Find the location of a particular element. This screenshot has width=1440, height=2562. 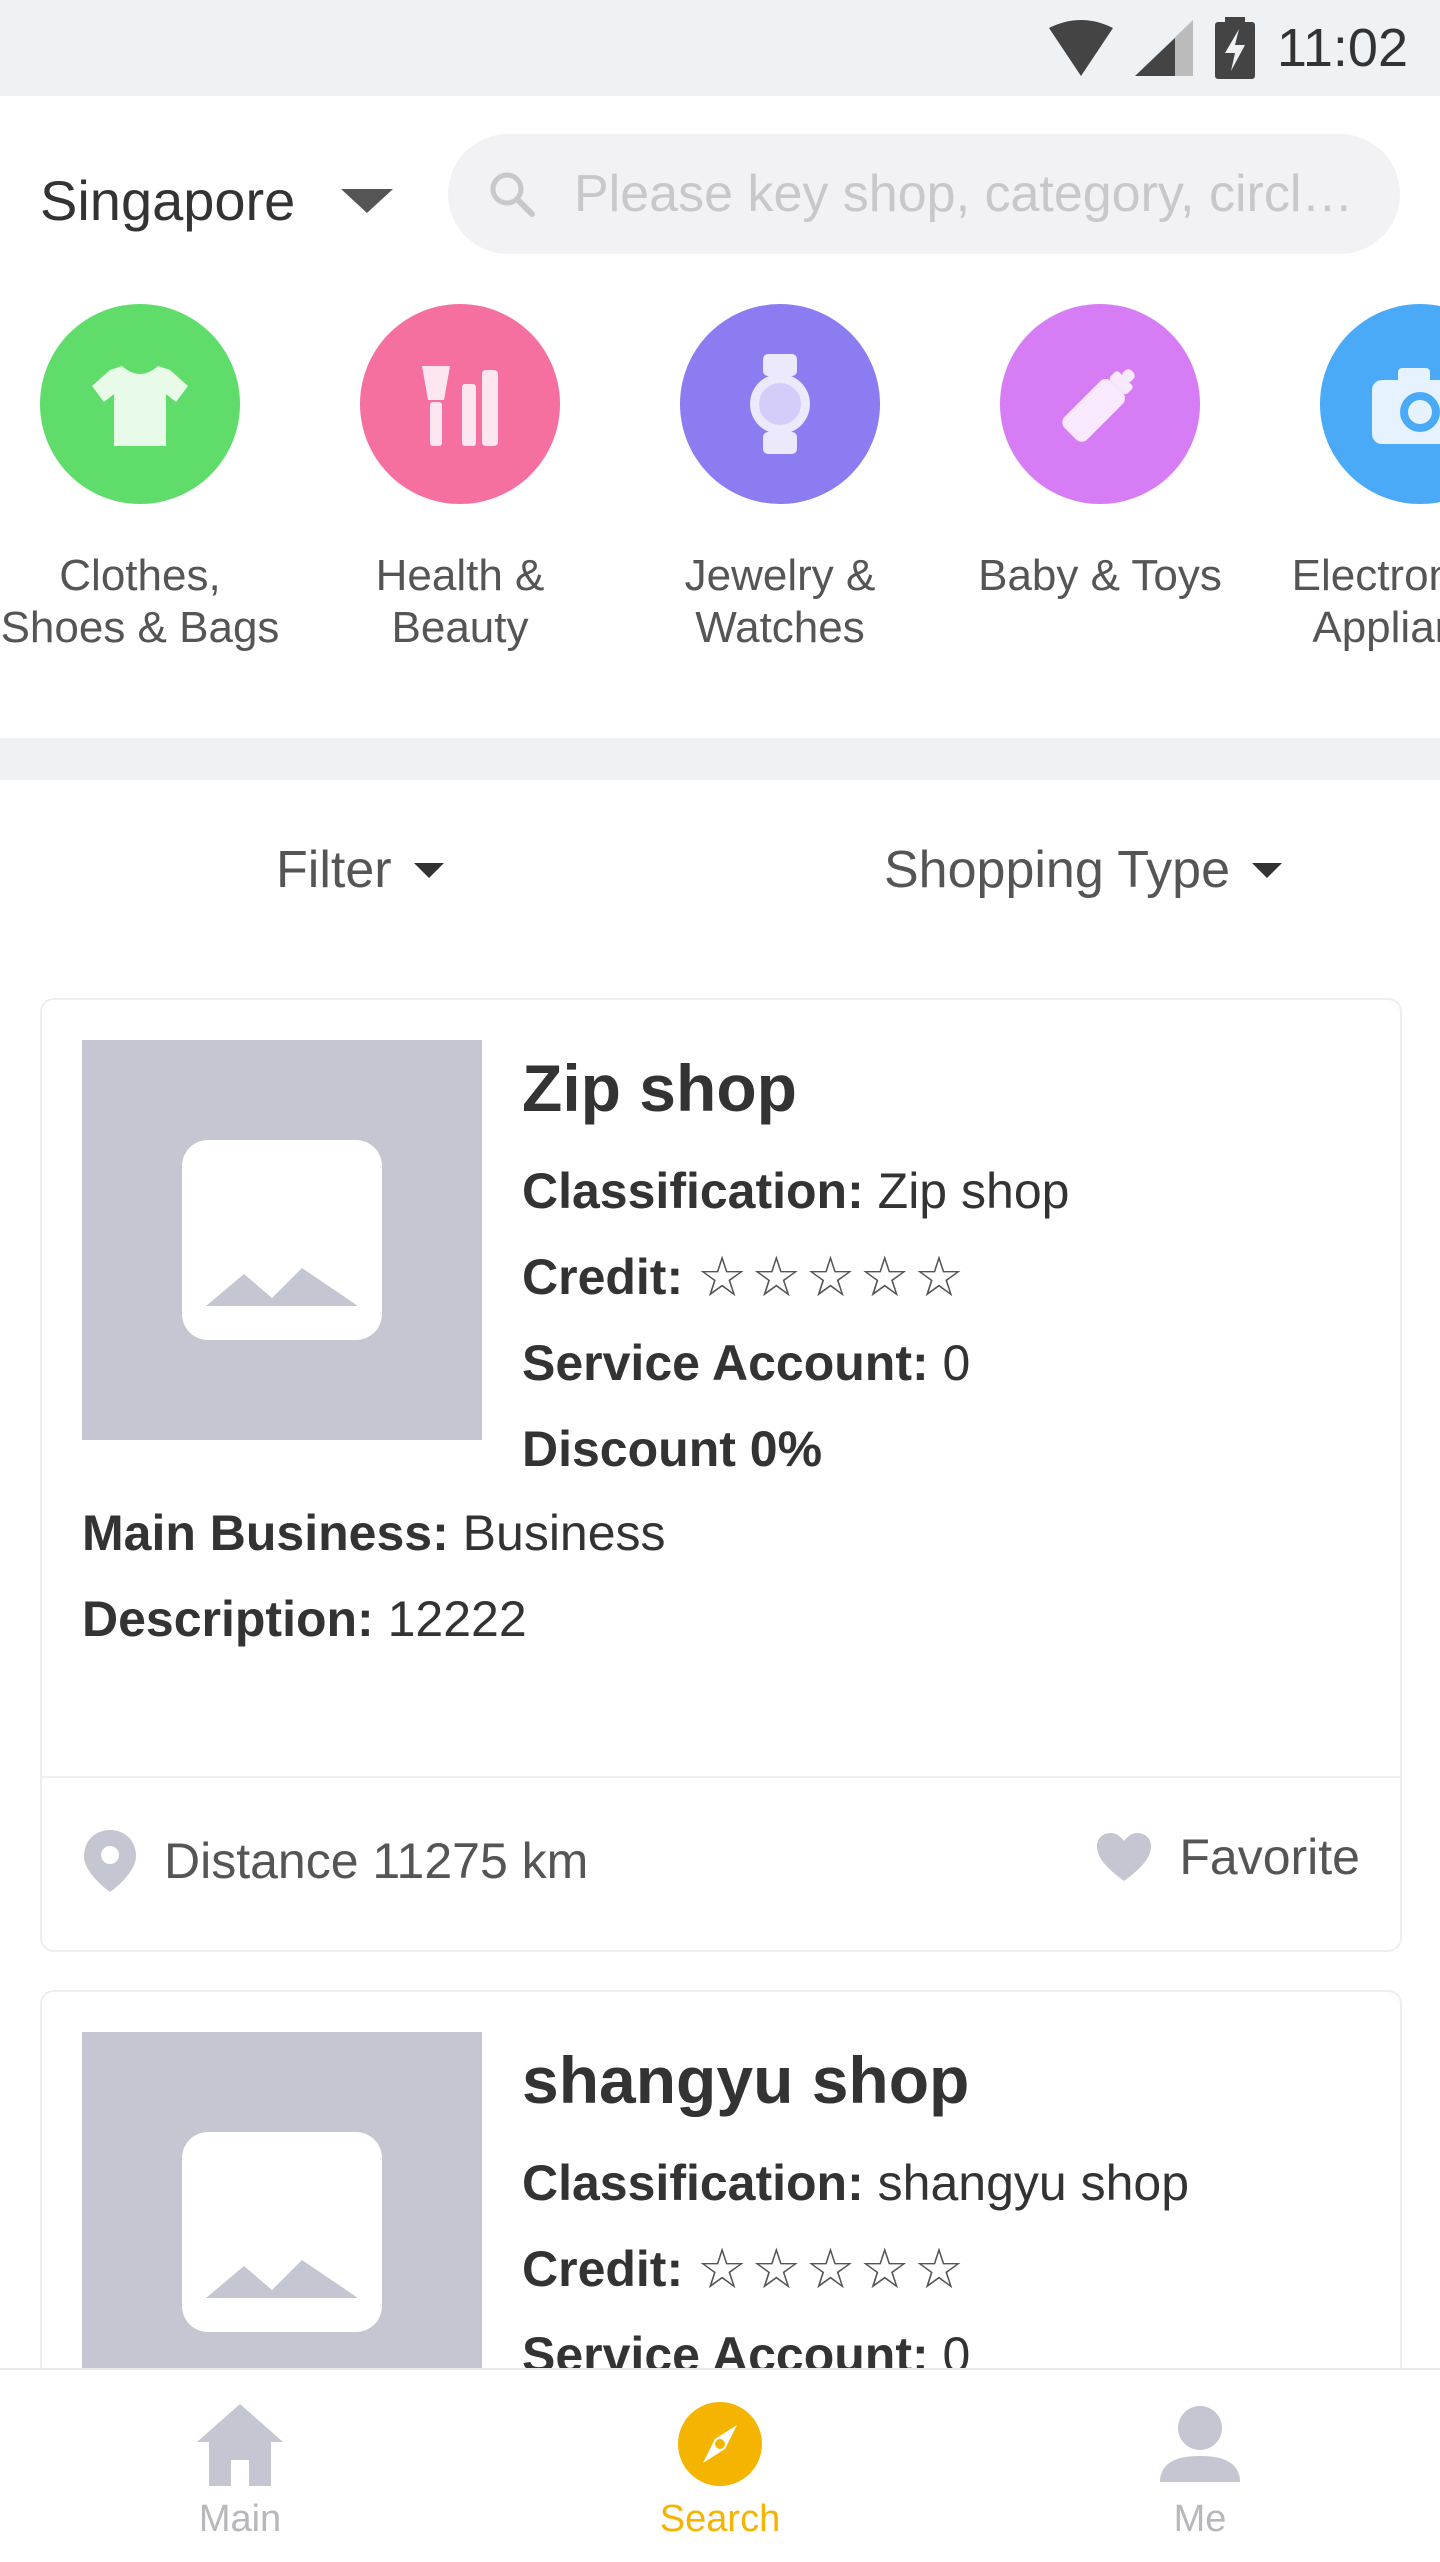

category-clothes: Clothes, Shoes & Bags is located at coordinates (150, 477).